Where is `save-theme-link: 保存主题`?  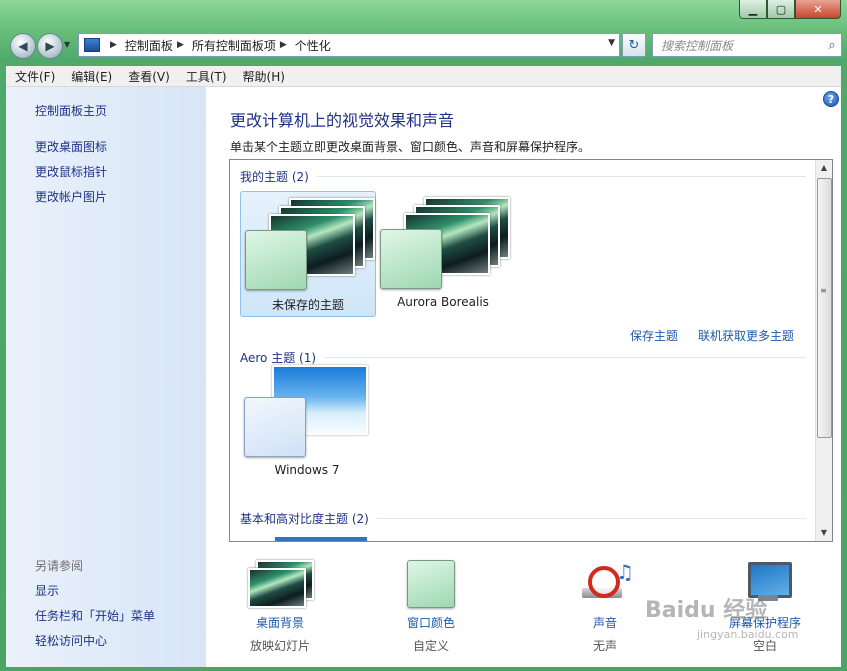 save-theme-link: 保存主题 is located at coordinates (654, 335).